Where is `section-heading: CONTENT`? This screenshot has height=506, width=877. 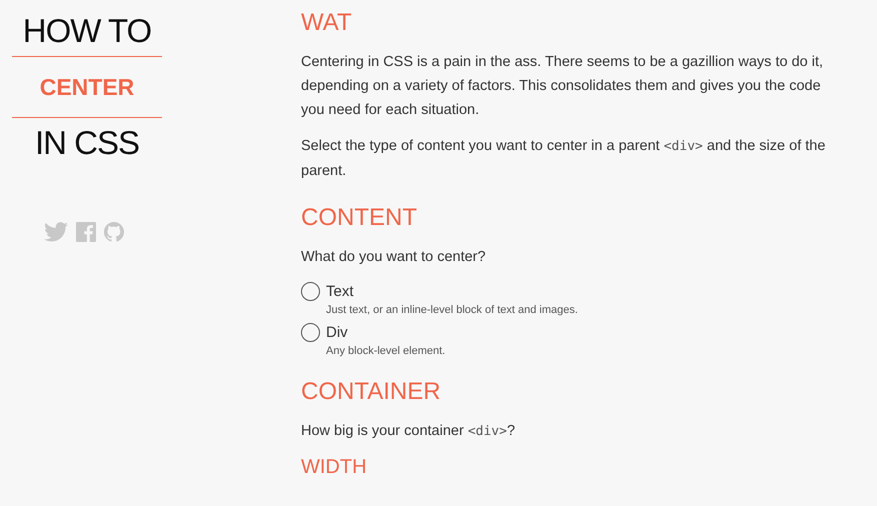
section-heading: CONTENT is located at coordinates (359, 218).